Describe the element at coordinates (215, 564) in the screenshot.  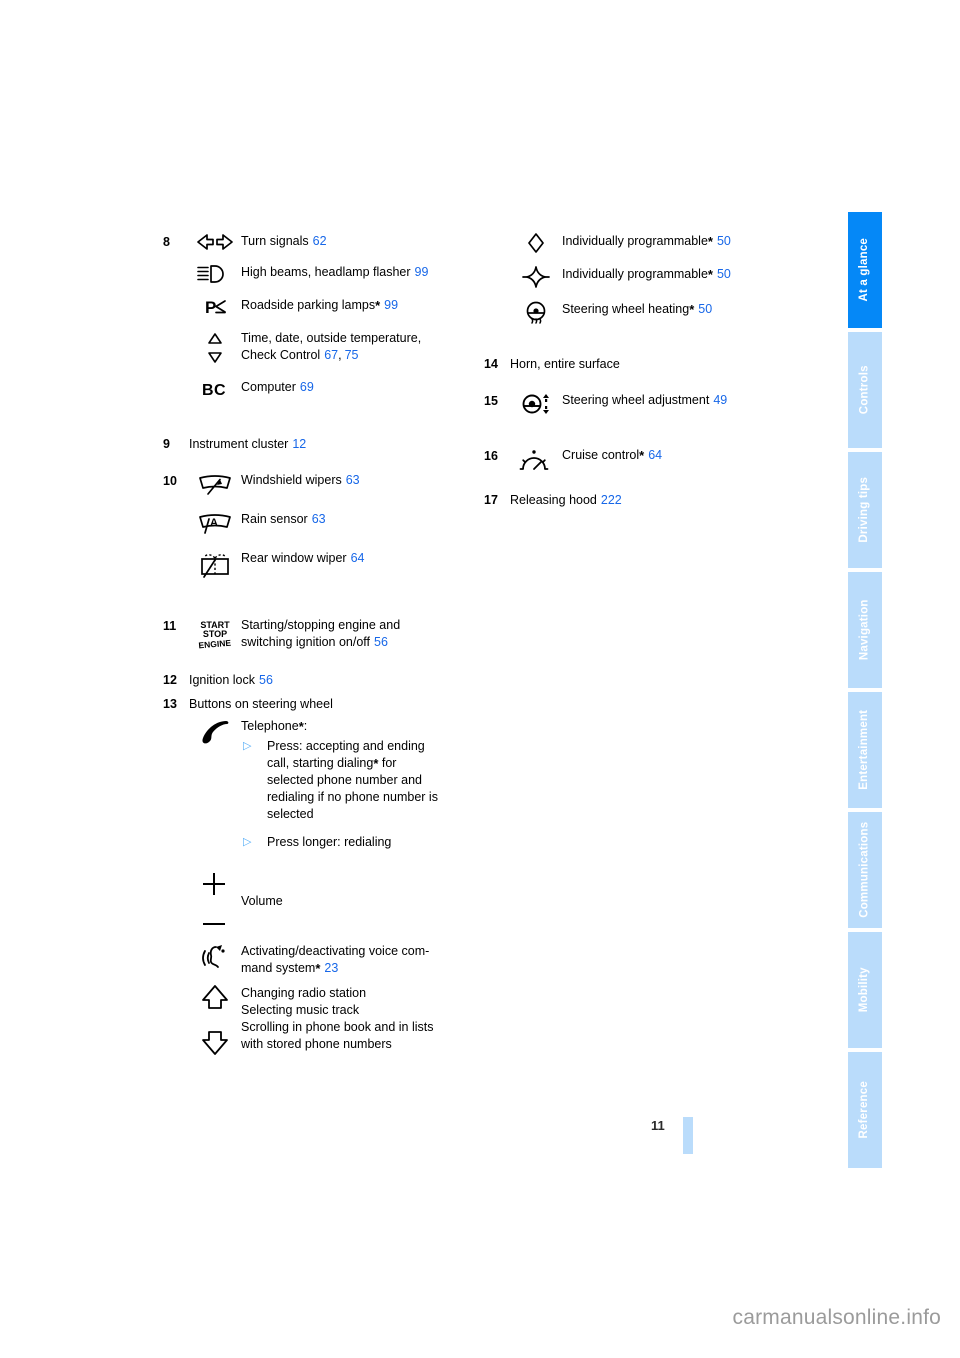
I see `rear-window-wiper-icon` at that location.